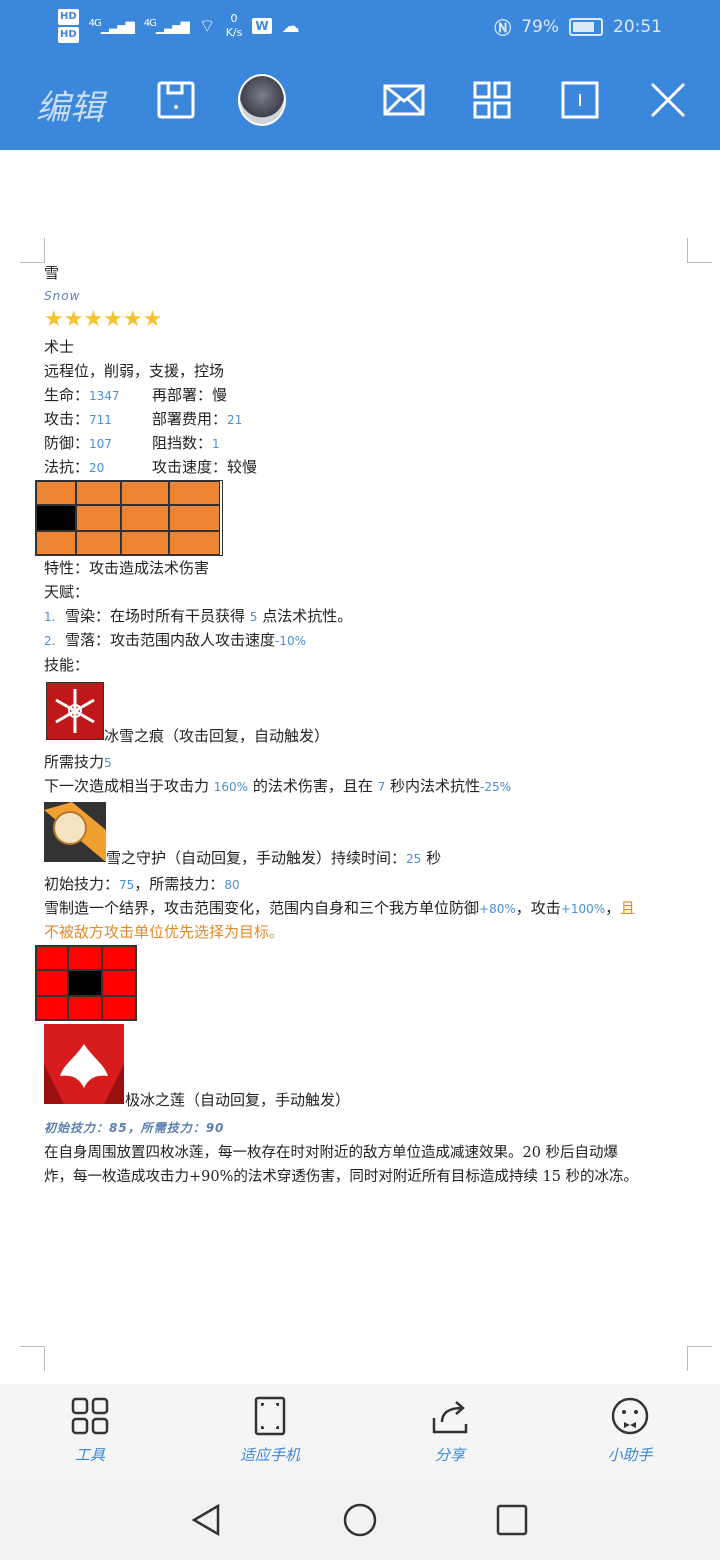 The height and width of the screenshot is (1560, 720). Describe the element at coordinates (512, 1522) in the screenshot. I see `recents-icon` at that location.